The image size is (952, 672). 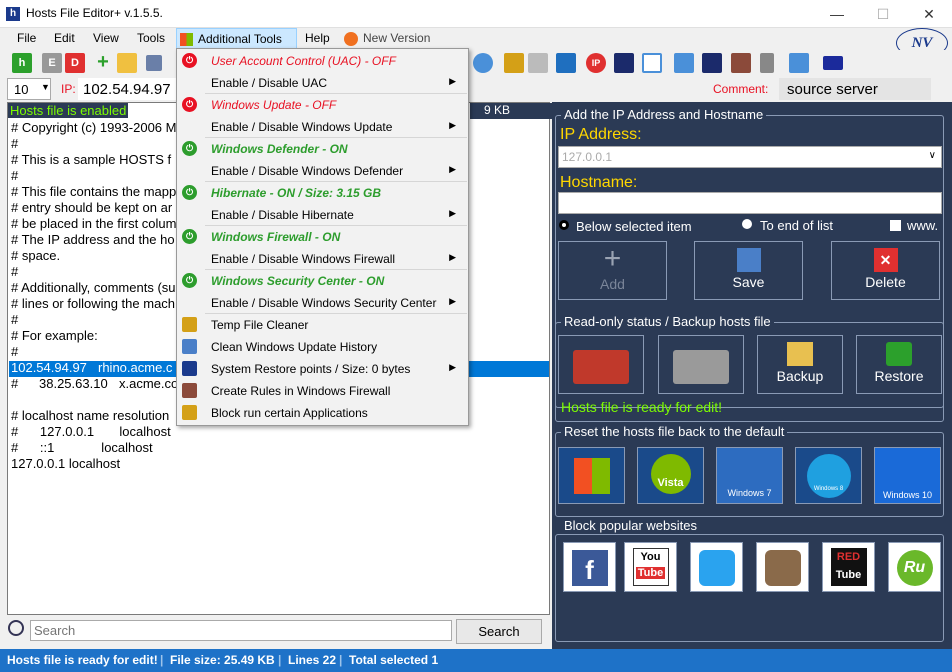 I want to click on hosts-line: # This file contains the mapp, so click(x=94, y=191).